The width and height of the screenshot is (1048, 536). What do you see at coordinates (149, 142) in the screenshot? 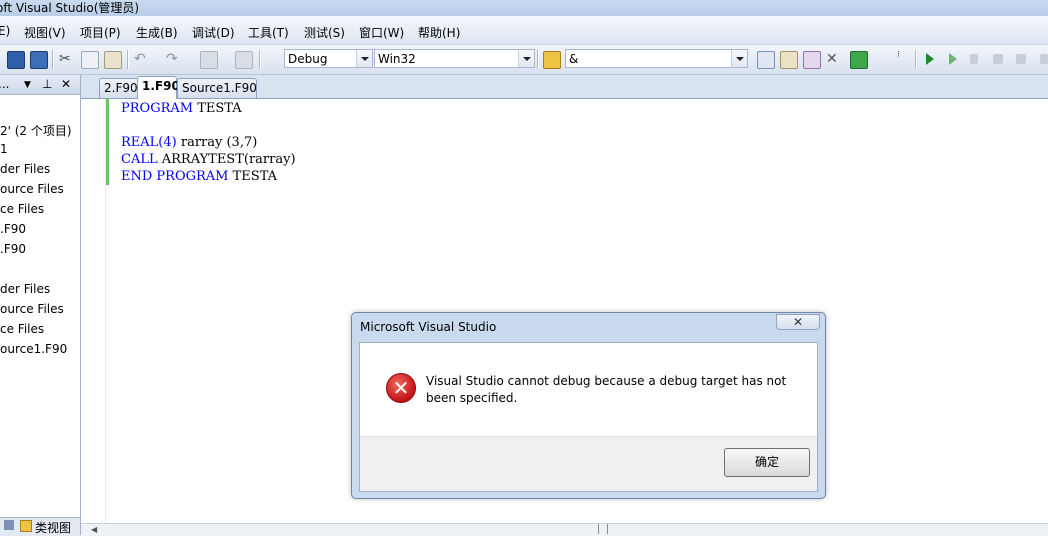
I see `code-keyword: REAL(4)` at bounding box center [149, 142].